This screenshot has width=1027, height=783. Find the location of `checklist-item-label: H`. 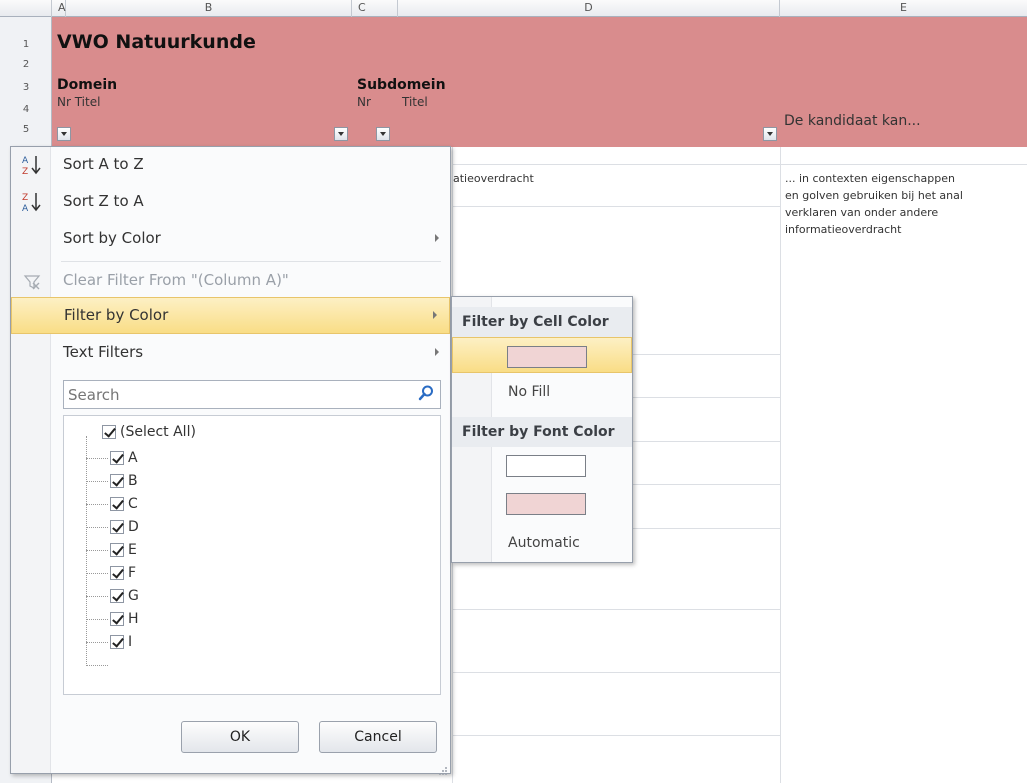

checklist-item-label: H is located at coordinates (133, 619).